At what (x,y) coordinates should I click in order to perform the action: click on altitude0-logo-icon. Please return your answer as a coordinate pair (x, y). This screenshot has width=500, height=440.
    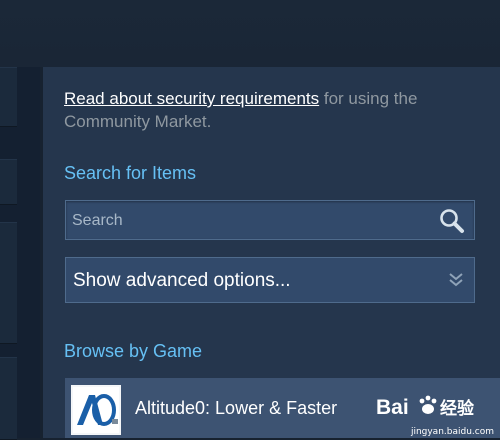
    Looking at the image, I should click on (96, 410).